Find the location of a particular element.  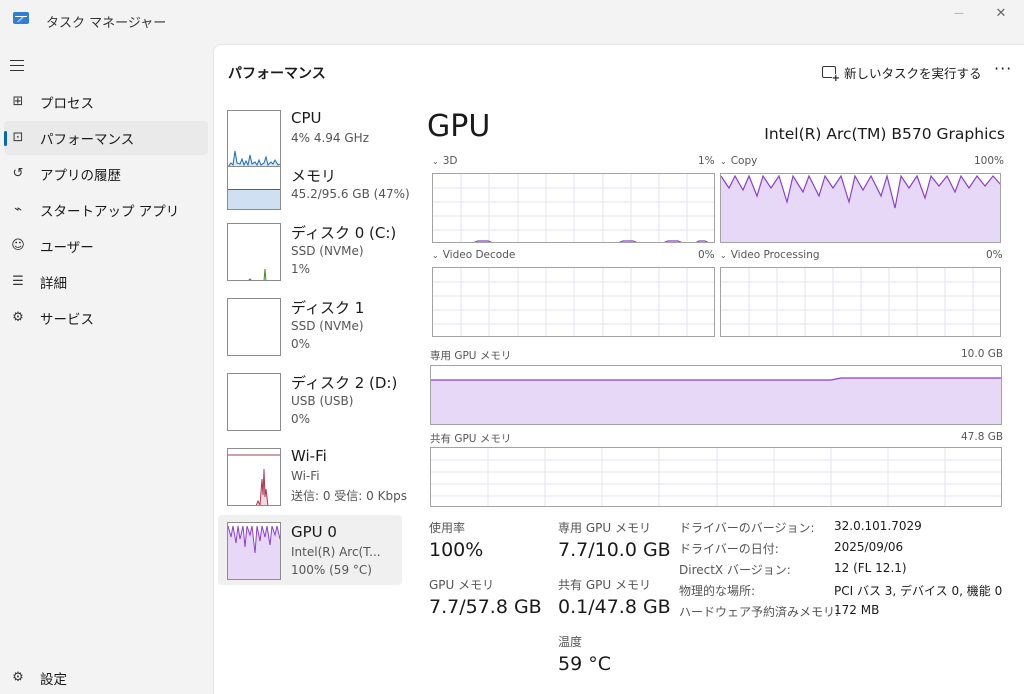

device-name: Wi-Fi is located at coordinates (309, 456).